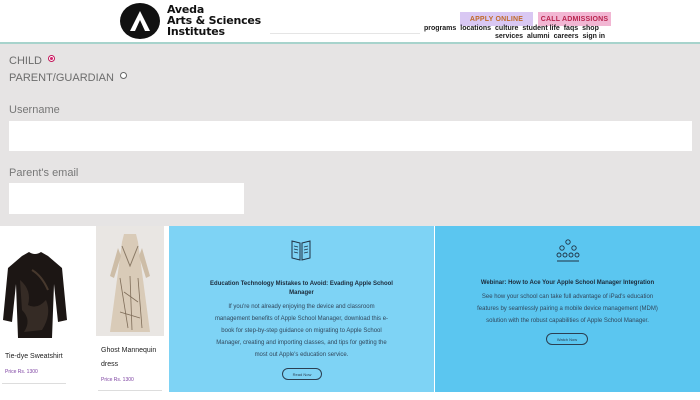 The width and height of the screenshot is (700, 400). What do you see at coordinates (34, 357) in the screenshot?
I see `product-name: Tie-dye Sweatshirt` at bounding box center [34, 357].